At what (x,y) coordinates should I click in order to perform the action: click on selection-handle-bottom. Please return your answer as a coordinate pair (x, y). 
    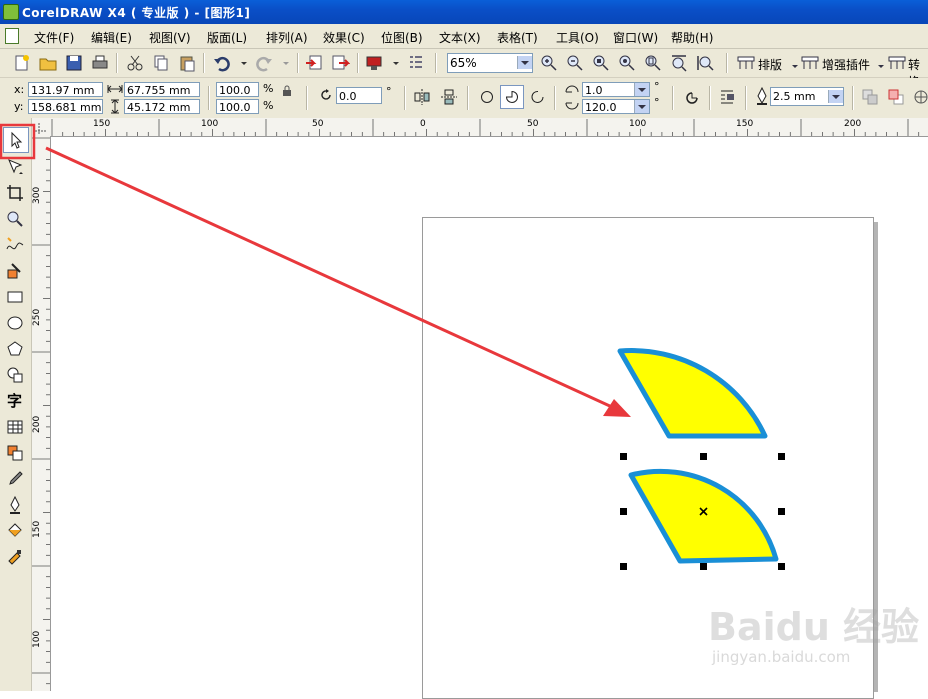
    Looking at the image, I should click on (703, 566).